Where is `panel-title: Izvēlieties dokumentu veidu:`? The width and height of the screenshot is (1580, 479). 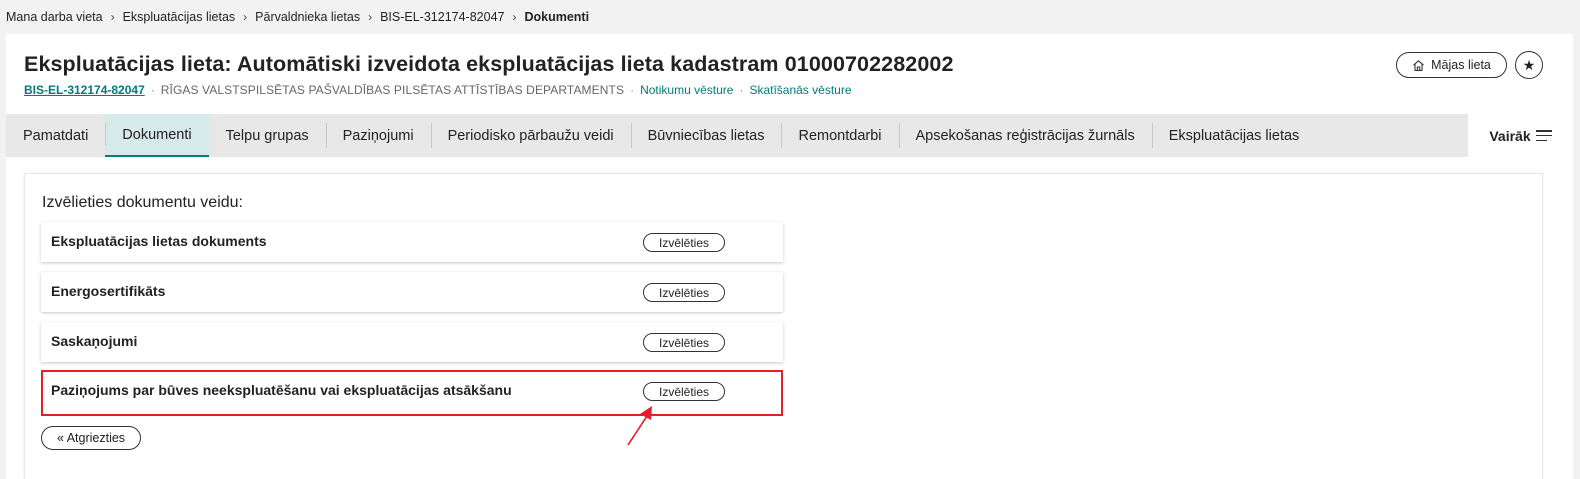
panel-title: Izvēlieties dokumentu veidu: is located at coordinates (142, 202).